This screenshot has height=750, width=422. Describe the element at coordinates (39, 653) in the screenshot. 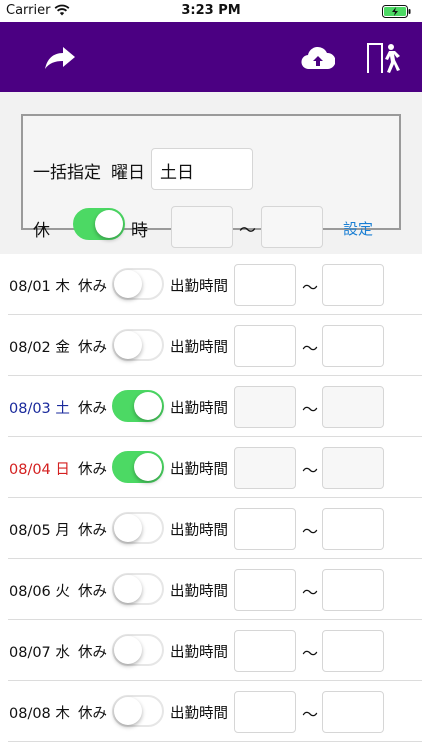

I see `day-date: 08/07 水` at that location.